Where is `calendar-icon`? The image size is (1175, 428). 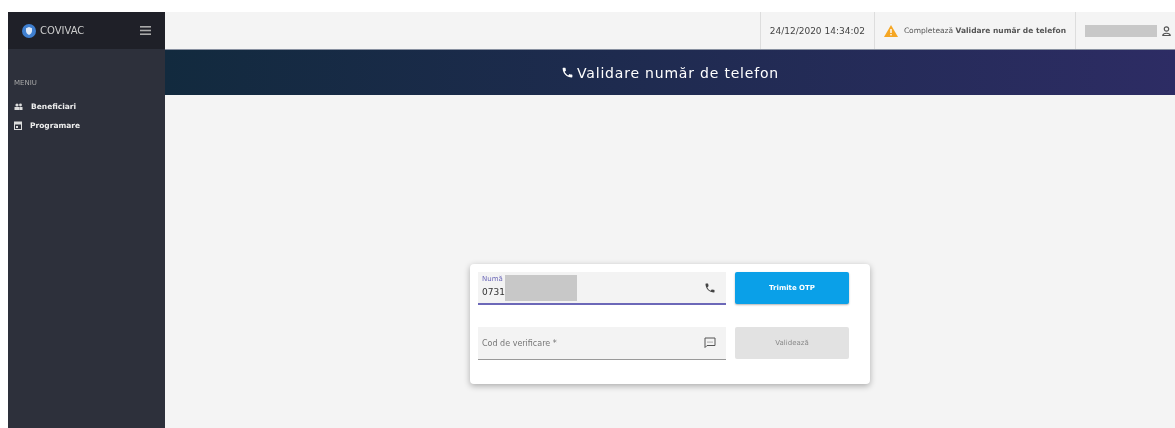 calendar-icon is located at coordinates (18, 125).